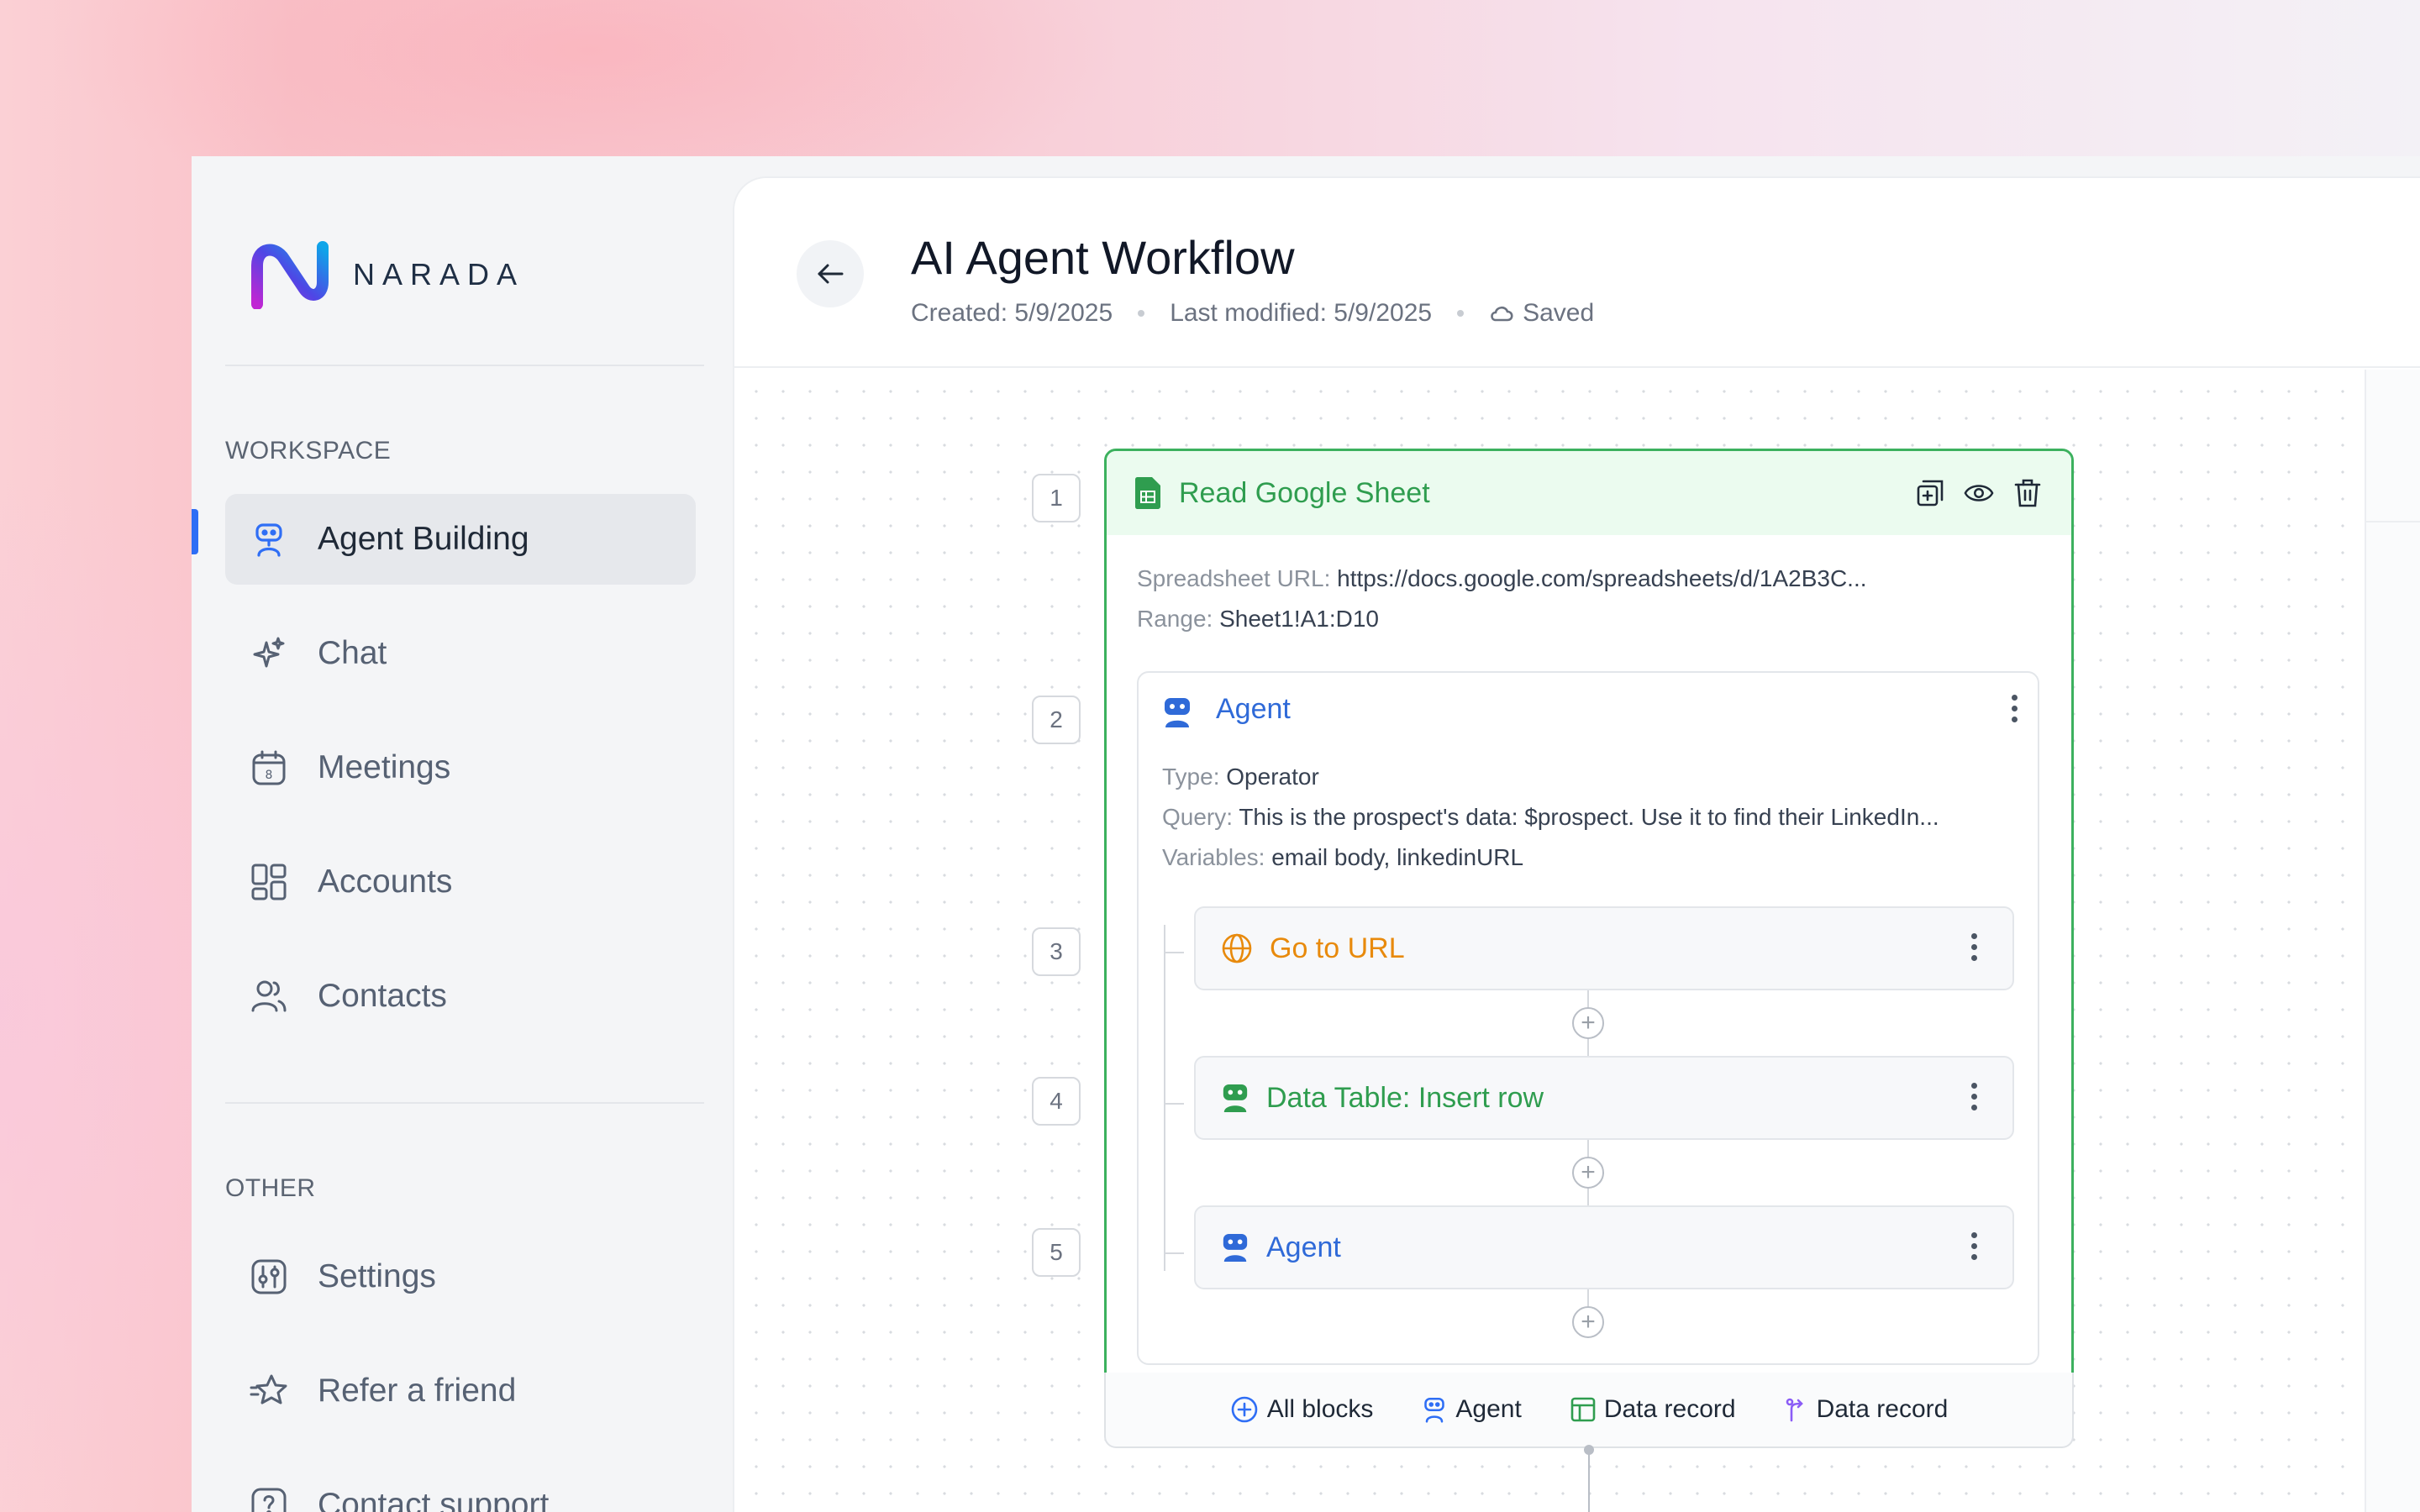 The height and width of the screenshot is (1512, 2420). Describe the element at coordinates (1056, 1101) in the screenshot. I see `step-number: 4` at that location.